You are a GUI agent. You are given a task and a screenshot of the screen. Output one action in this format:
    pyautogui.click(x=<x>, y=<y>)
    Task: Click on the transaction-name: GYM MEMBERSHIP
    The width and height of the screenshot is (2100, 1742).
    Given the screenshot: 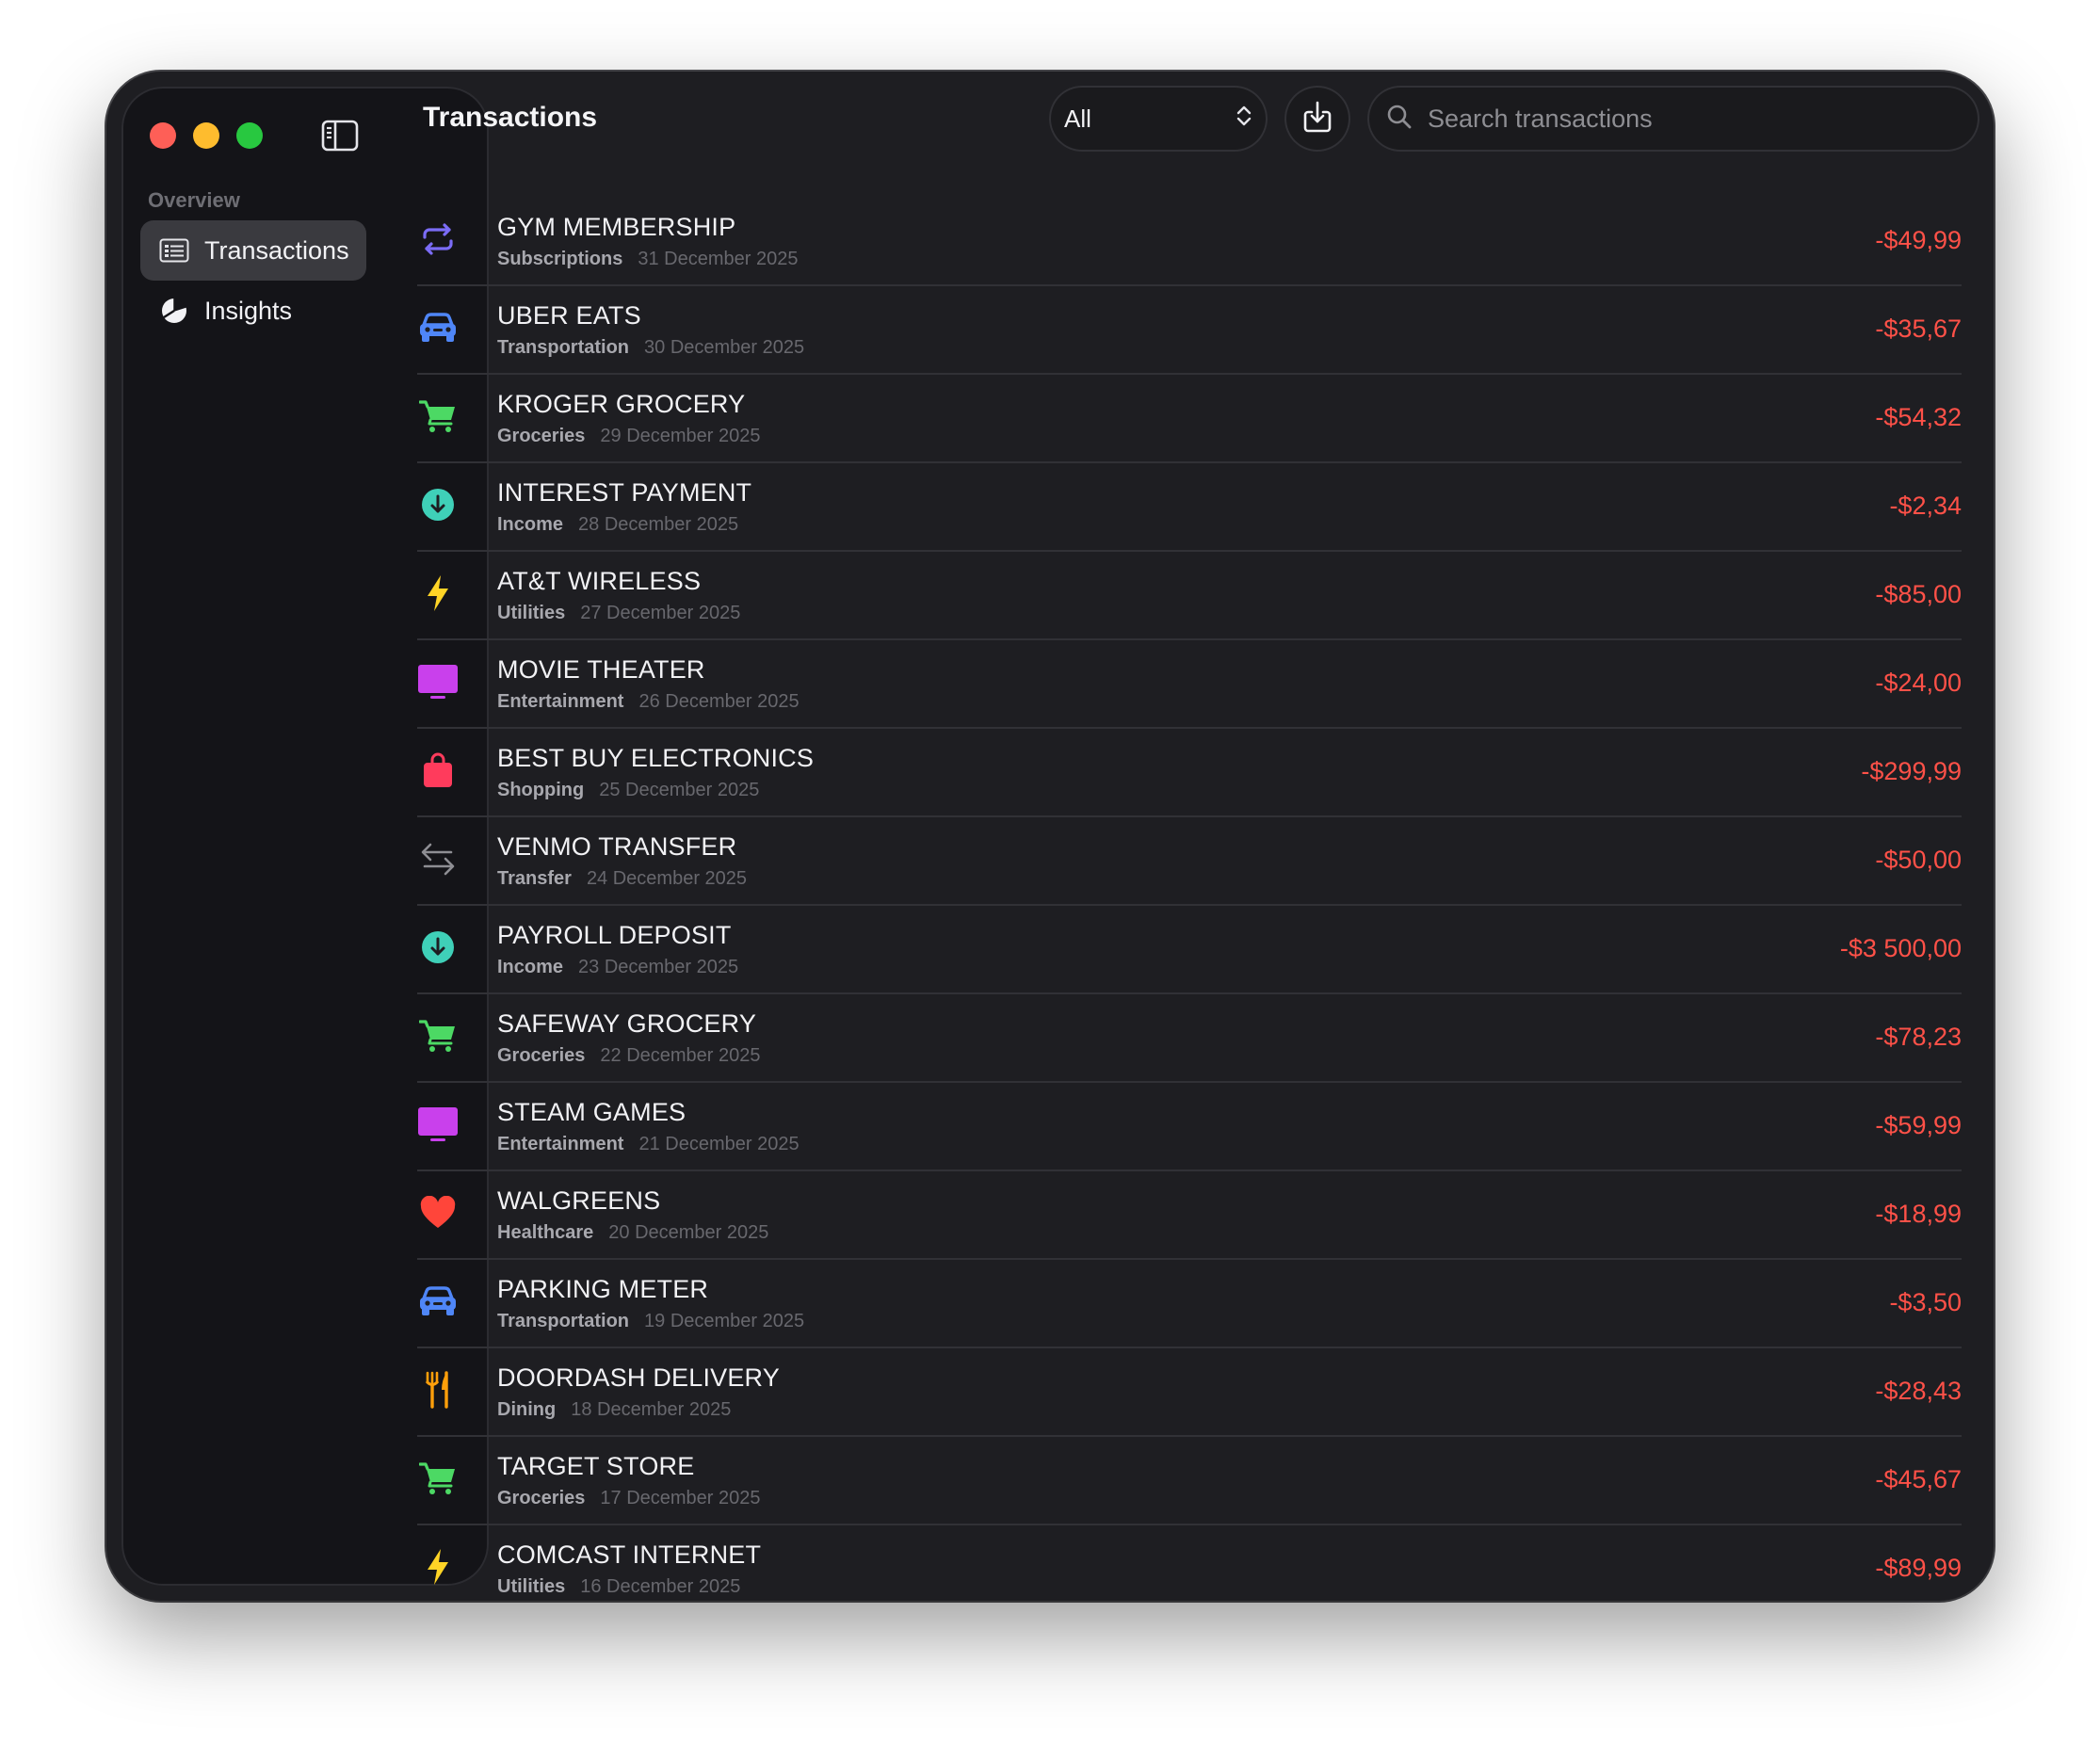 What is the action you would take?
    pyautogui.click(x=616, y=227)
    